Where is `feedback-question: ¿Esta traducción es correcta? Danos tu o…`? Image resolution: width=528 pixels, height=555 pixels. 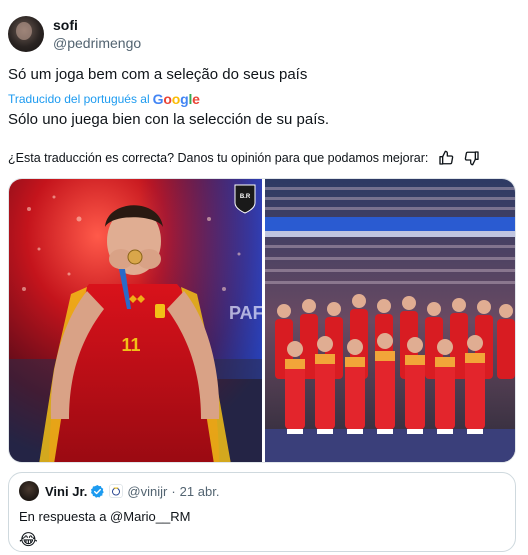
feedback-question: ¿Esta traducción es correcta? Danos tu o… is located at coordinates (218, 158).